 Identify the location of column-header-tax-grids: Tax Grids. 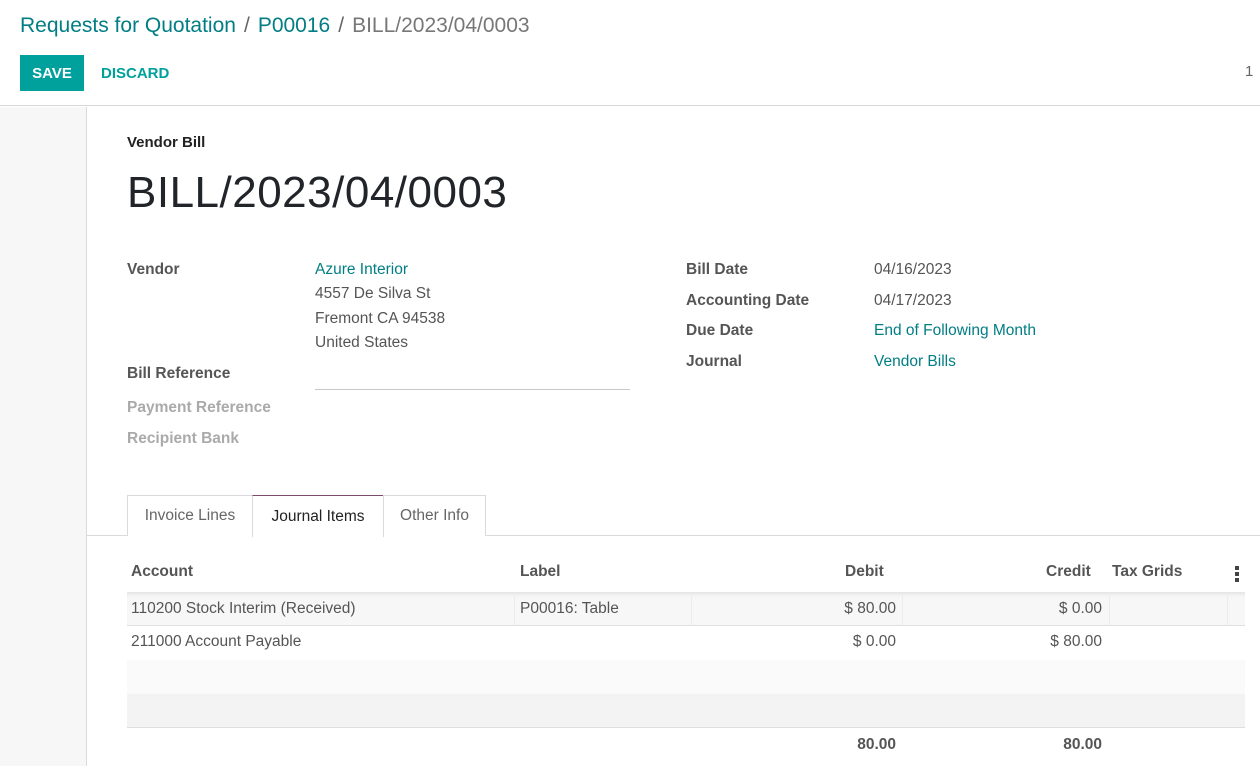
(1147, 572).